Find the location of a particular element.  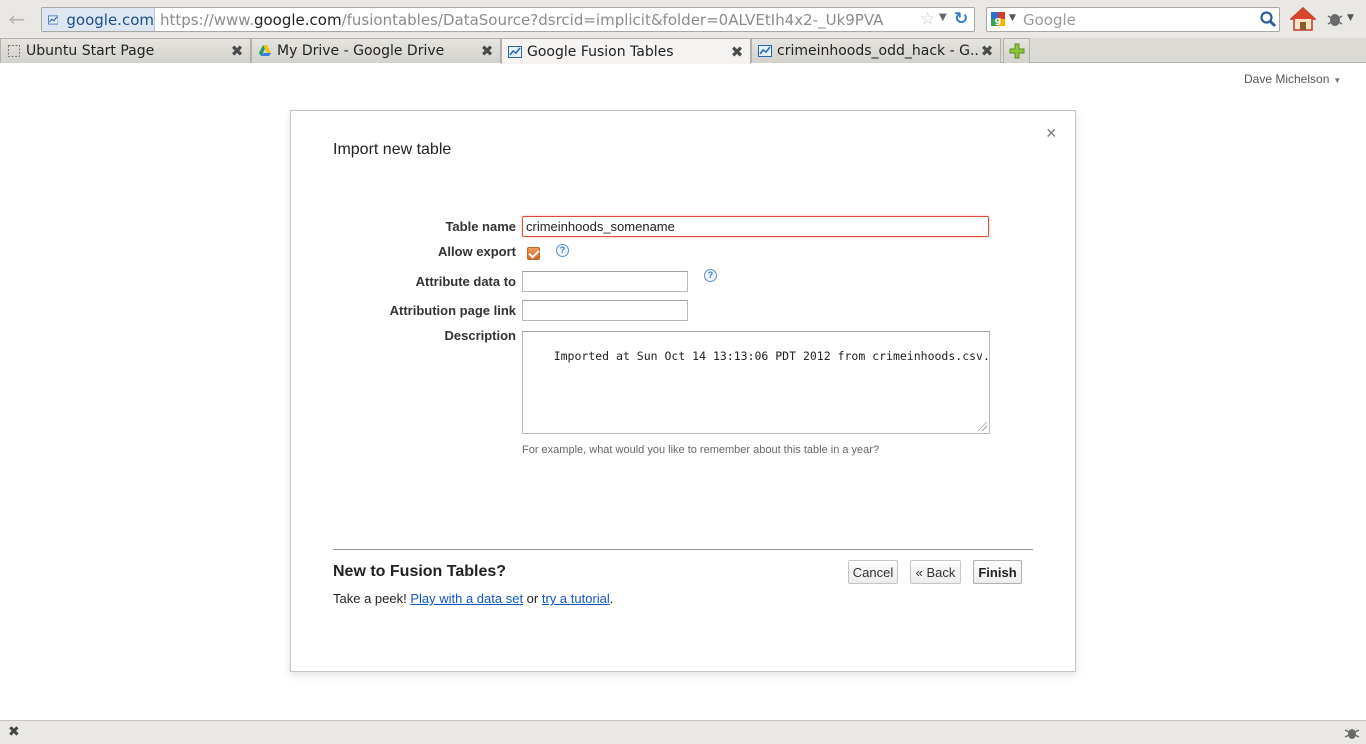

url-history-dropdown-icon: ▼ is located at coordinates (943, 17).